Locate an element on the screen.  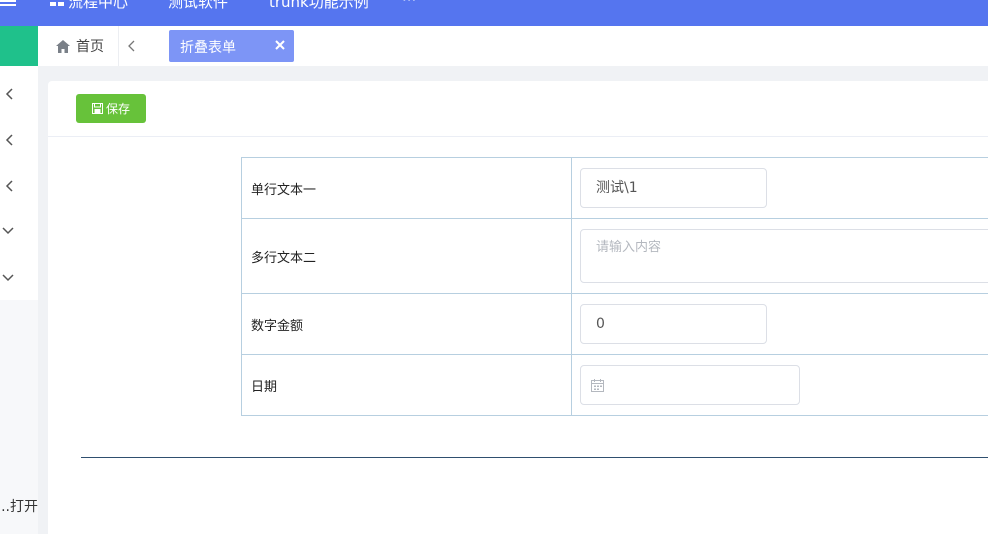
tab-collapse-form: 折叠表单 is located at coordinates (231, 46).